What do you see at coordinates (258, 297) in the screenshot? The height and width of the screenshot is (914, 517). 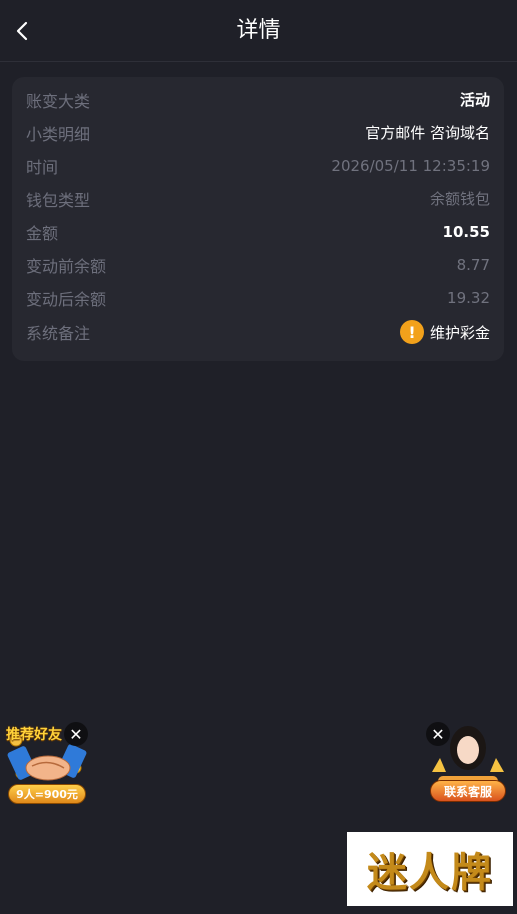 I see `row-balance-after: 变动后余额 19.32` at bounding box center [258, 297].